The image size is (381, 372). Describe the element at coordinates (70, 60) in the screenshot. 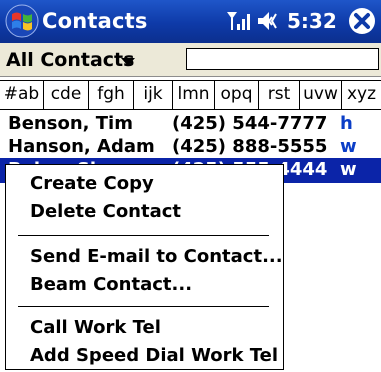

I see `category-dropdown: All Contacts` at that location.